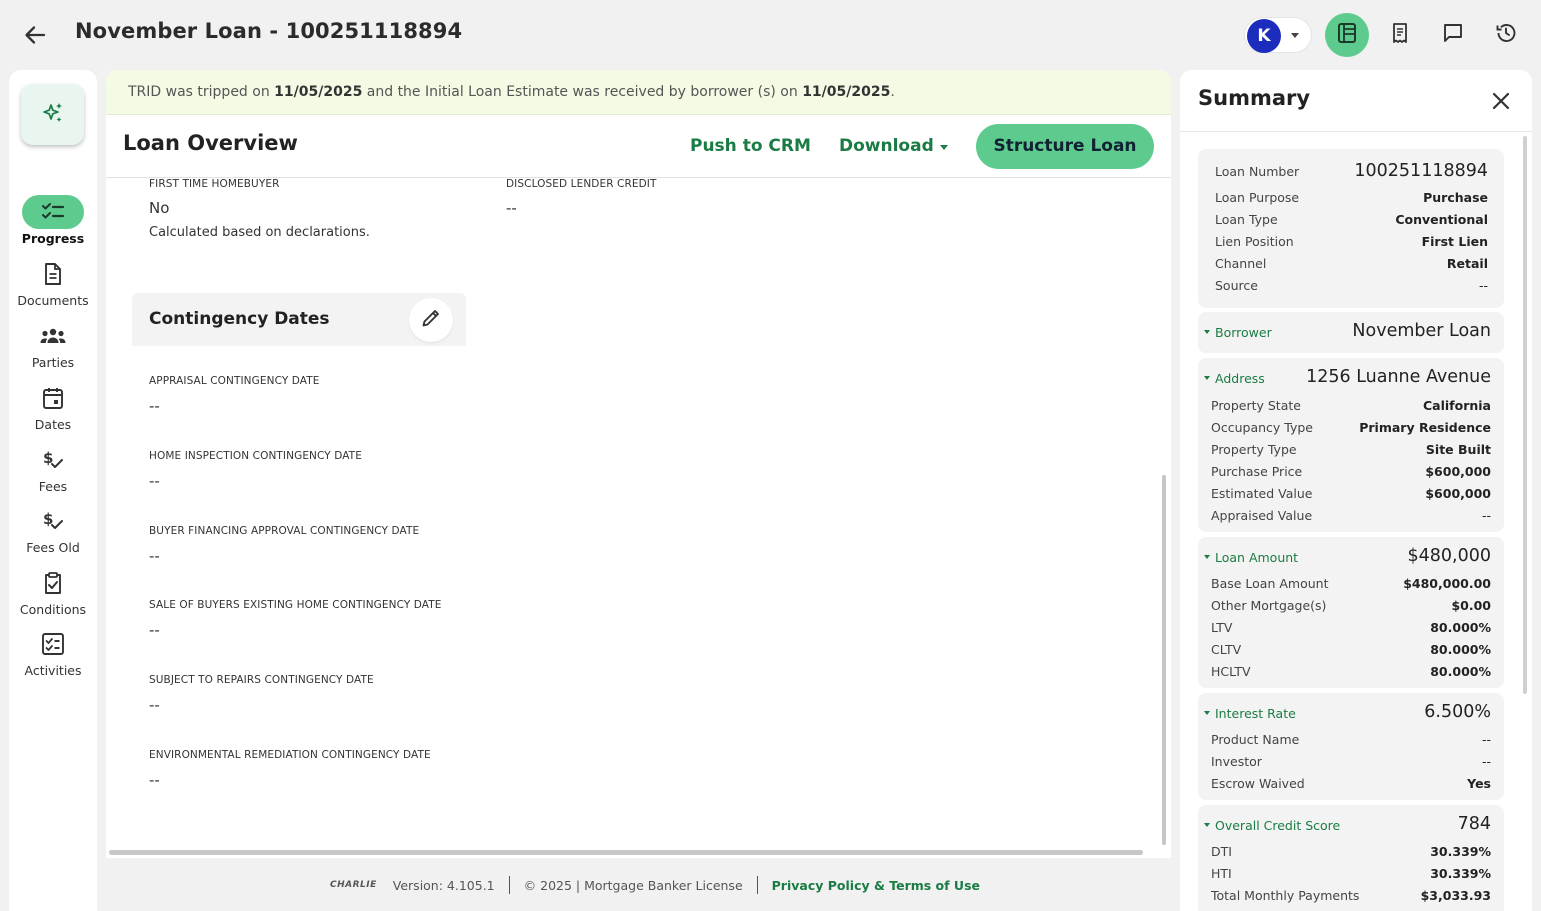 The width and height of the screenshot is (1541, 911). I want to click on interest-rate-value: 6.500%, so click(1457, 712).